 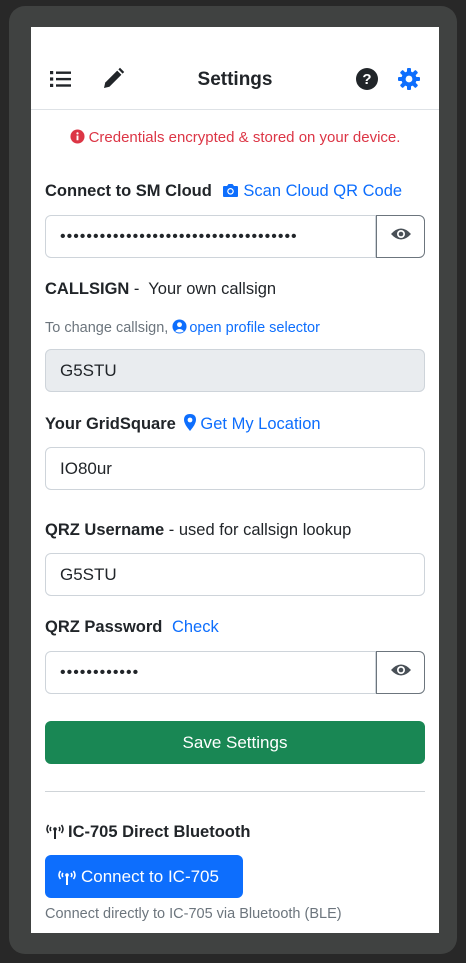 I want to click on info-circle-icon, so click(x=77, y=138).